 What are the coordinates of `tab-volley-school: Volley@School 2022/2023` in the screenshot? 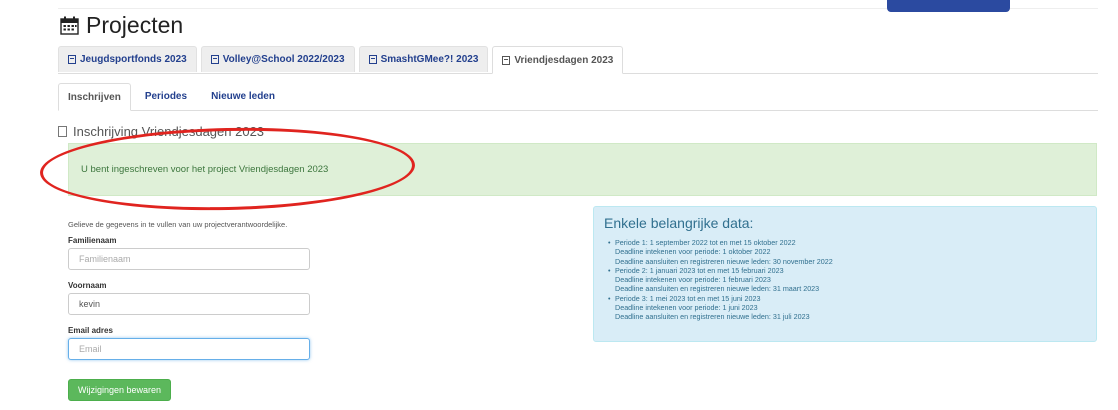 It's located at (277, 59).